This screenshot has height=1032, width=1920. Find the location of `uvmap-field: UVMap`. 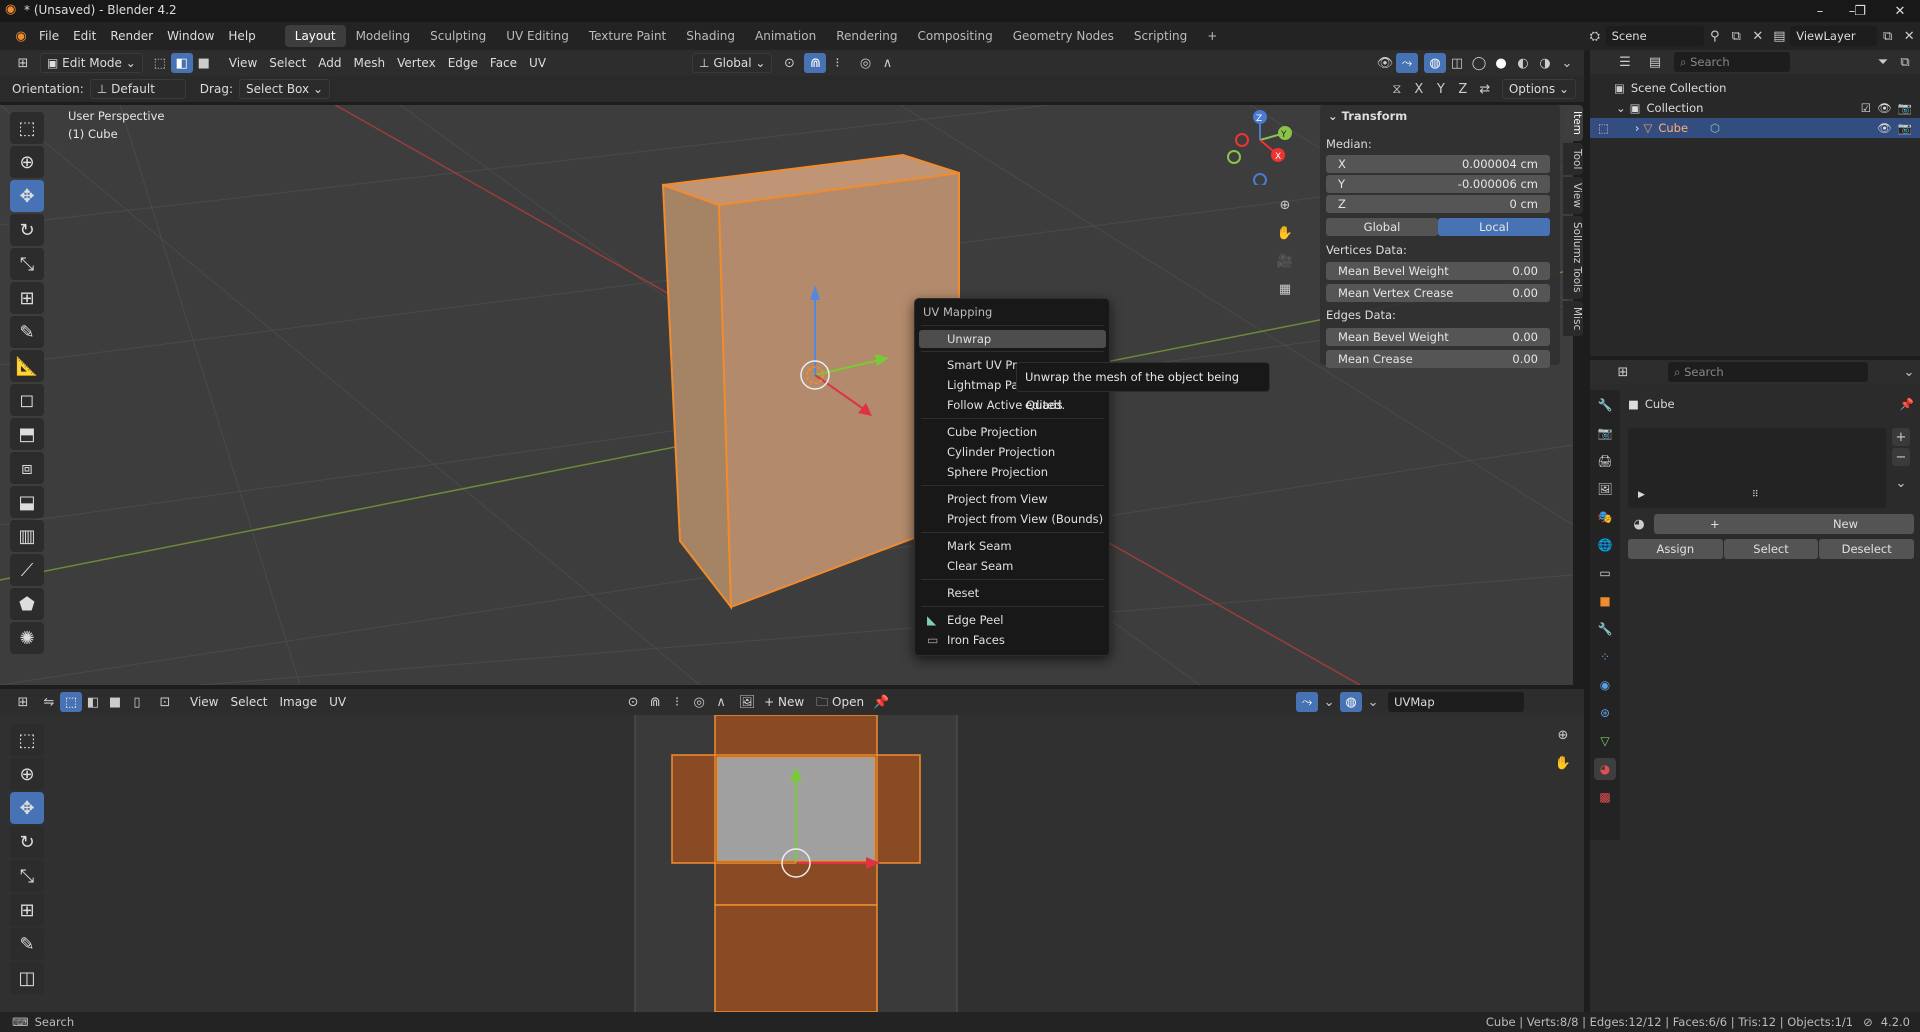

uvmap-field: UVMap is located at coordinates (1456, 702).